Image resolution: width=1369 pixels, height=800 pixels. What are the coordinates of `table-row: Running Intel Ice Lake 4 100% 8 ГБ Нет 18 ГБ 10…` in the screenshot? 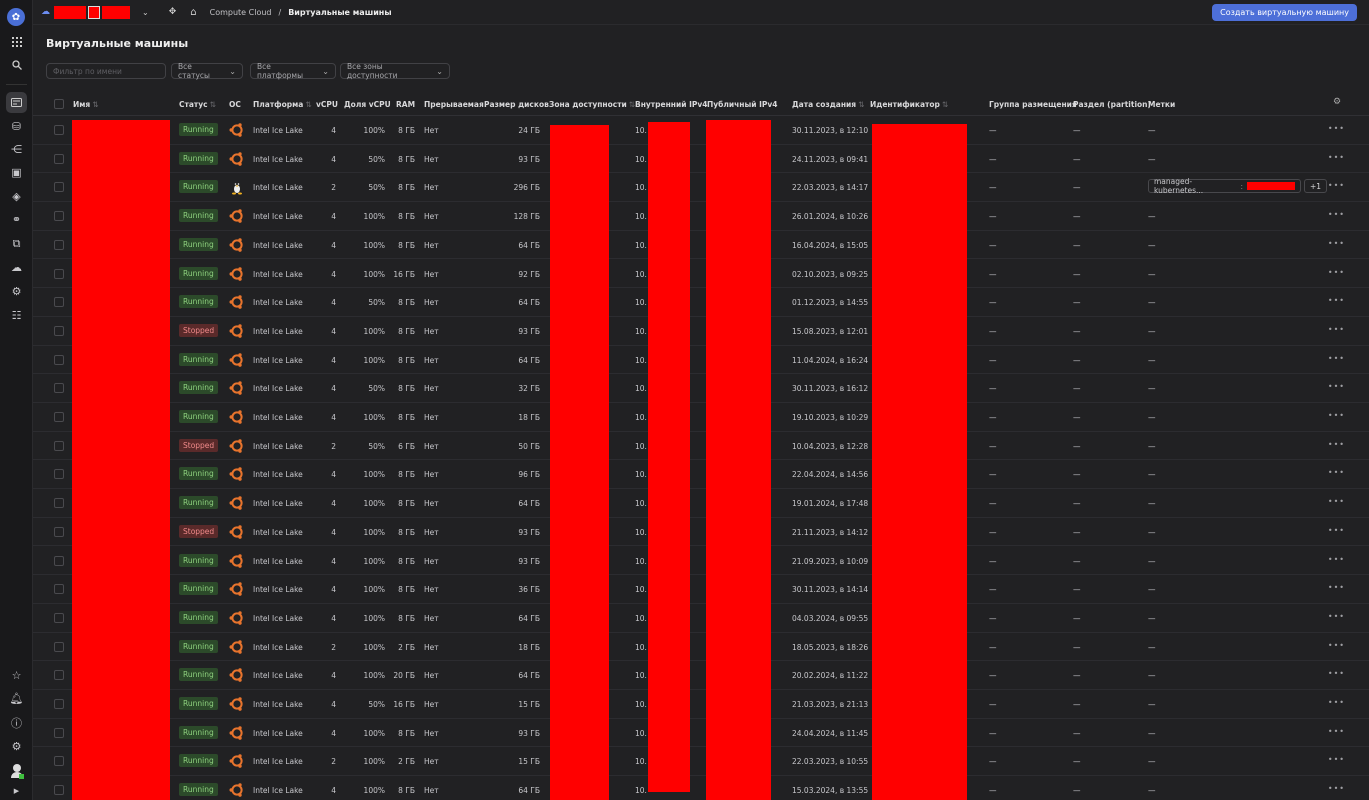 It's located at (701, 417).